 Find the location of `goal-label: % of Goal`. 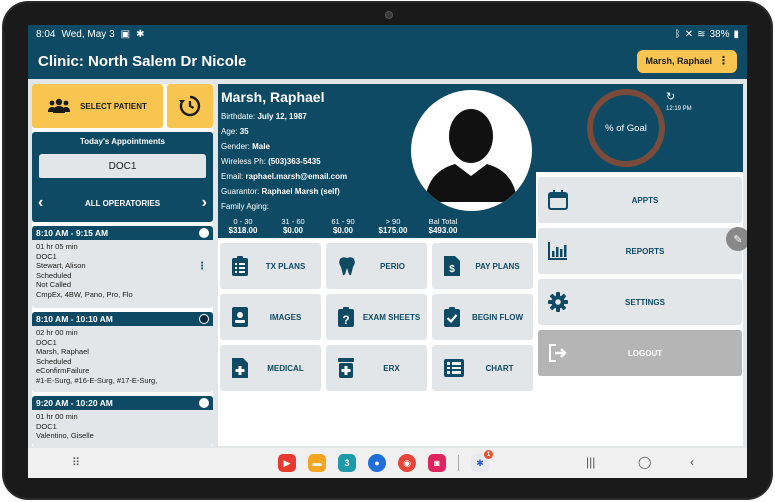

goal-label: % of Goal is located at coordinates (626, 128).